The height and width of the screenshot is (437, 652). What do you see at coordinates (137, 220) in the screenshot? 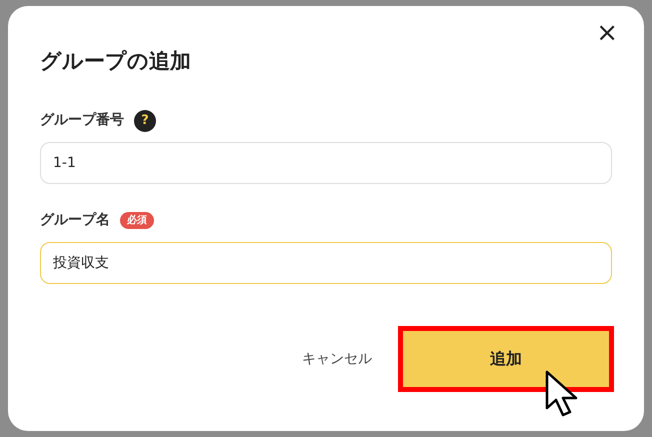
I see `required-badge: 必須` at bounding box center [137, 220].